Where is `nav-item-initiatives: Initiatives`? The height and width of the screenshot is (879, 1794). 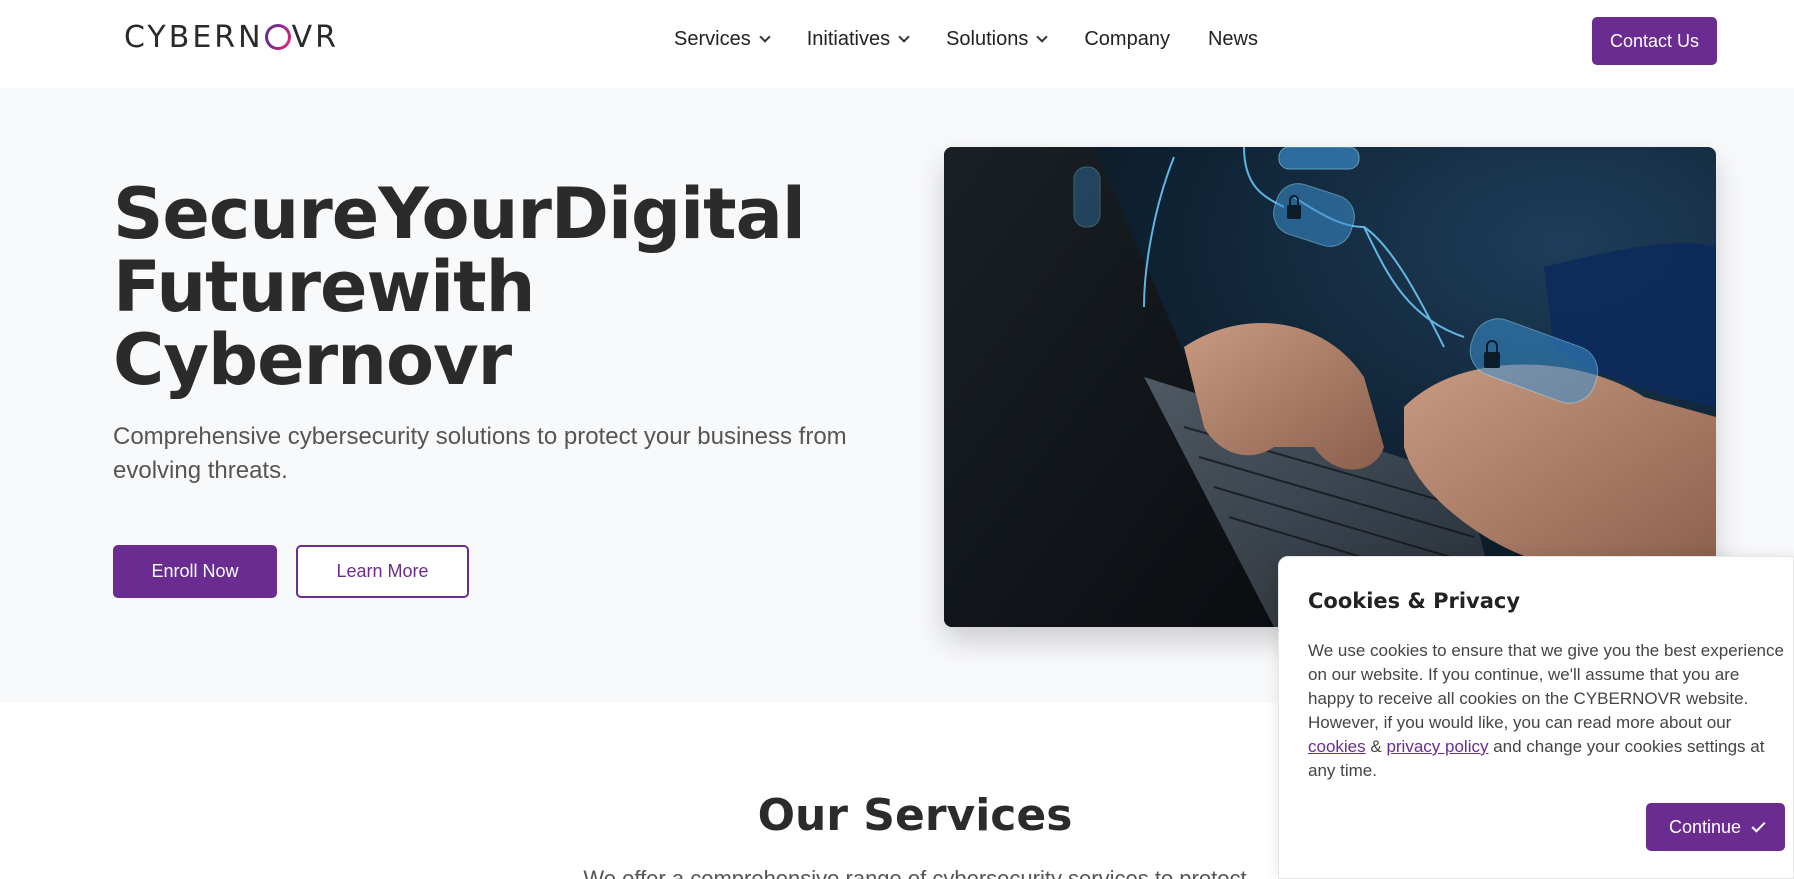 nav-item-initiatives: Initiatives is located at coordinates (858, 39).